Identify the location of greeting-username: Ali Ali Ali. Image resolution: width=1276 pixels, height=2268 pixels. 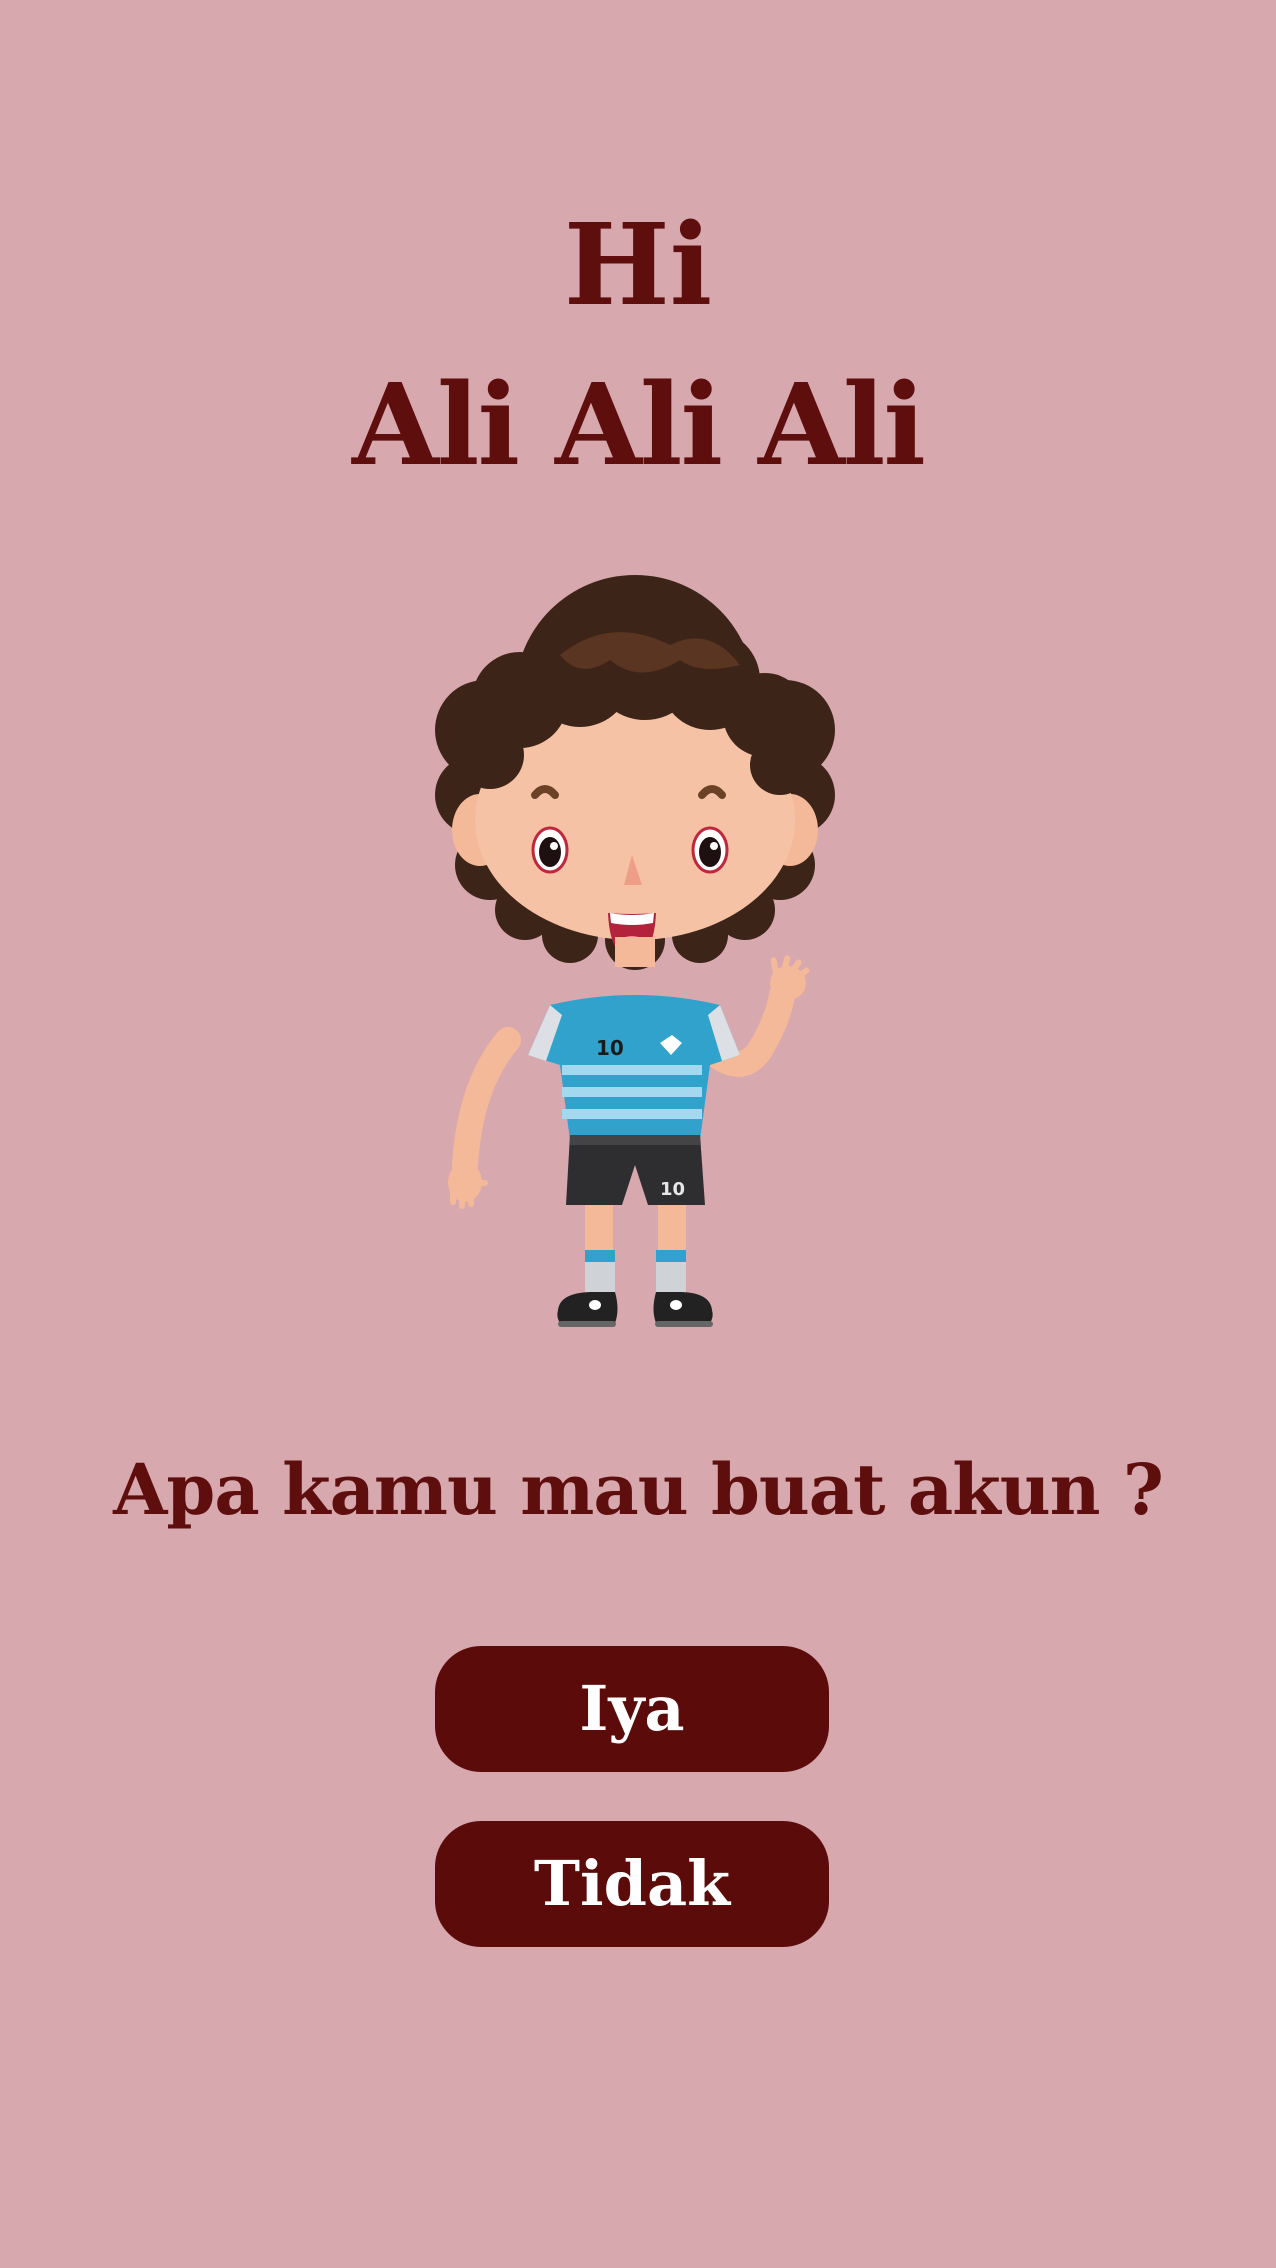
(639, 425).